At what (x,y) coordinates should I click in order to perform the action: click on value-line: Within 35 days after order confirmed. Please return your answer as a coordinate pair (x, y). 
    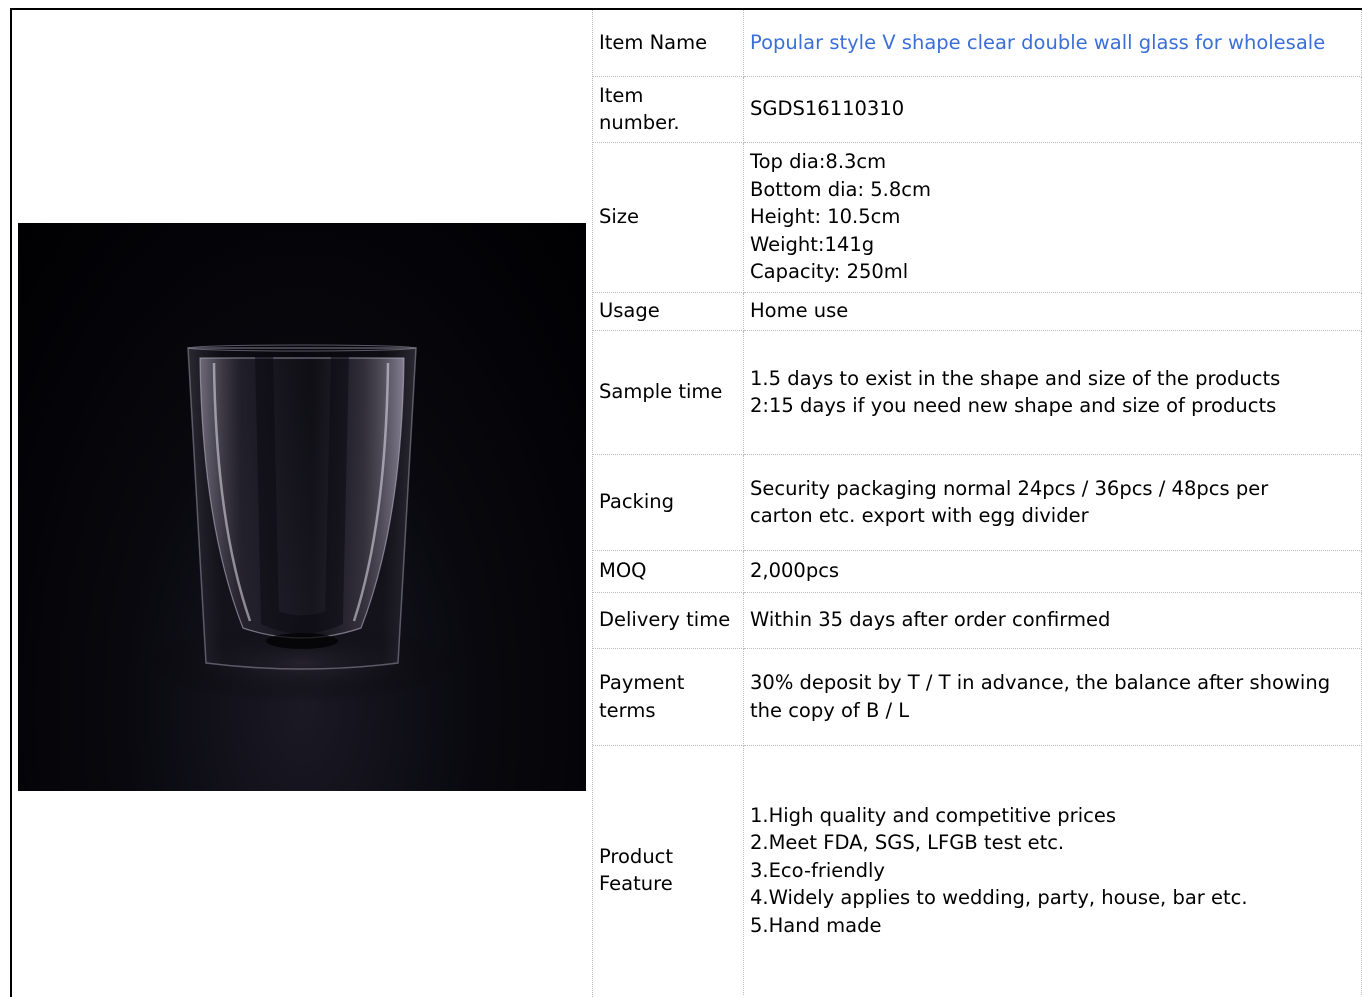
    Looking at the image, I should click on (930, 620).